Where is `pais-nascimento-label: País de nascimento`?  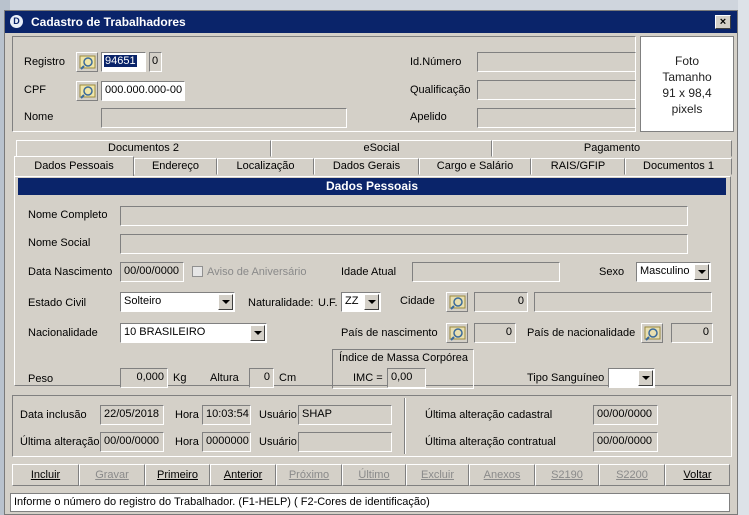 pais-nascimento-label: País de nascimento is located at coordinates (389, 333).